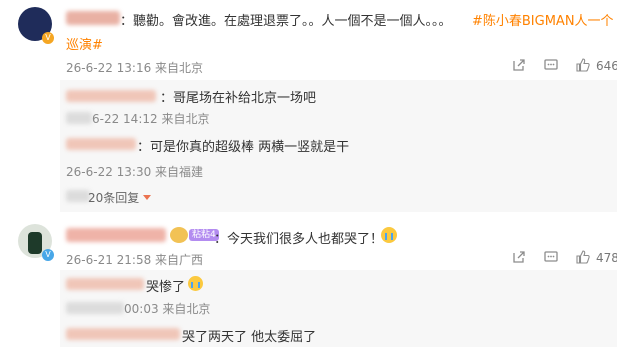 The width and height of the screenshot is (617, 347). What do you see at coordinates (135, 68) in the screenshot?
I see `comment-timestamp: 26-6-22 13:16 来自北京` at bounding box center [135, 68].